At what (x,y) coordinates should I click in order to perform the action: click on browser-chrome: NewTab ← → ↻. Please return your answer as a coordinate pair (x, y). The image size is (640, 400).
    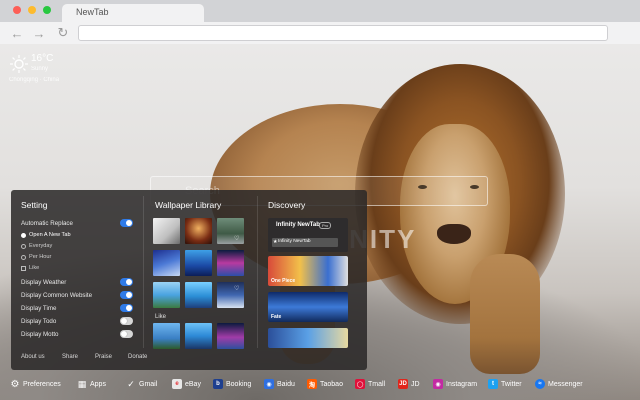
    Looking at the image, I should click on (320, 22).